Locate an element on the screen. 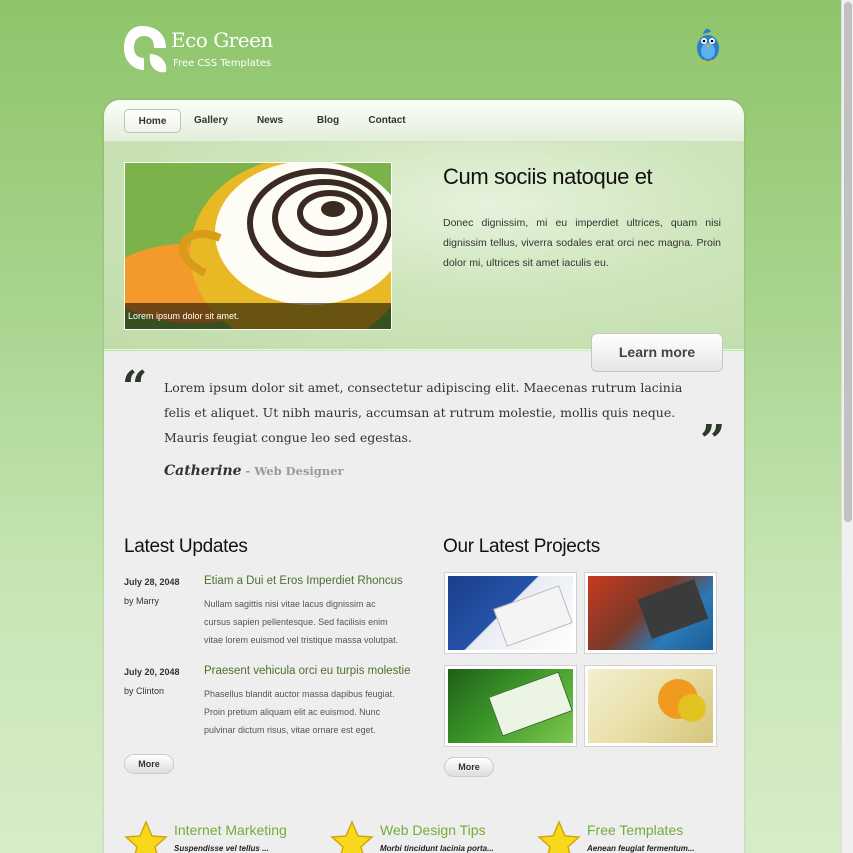 This screenshot has height=853, width=853. scrollbar-thumb is located at coordinates (848, 262).